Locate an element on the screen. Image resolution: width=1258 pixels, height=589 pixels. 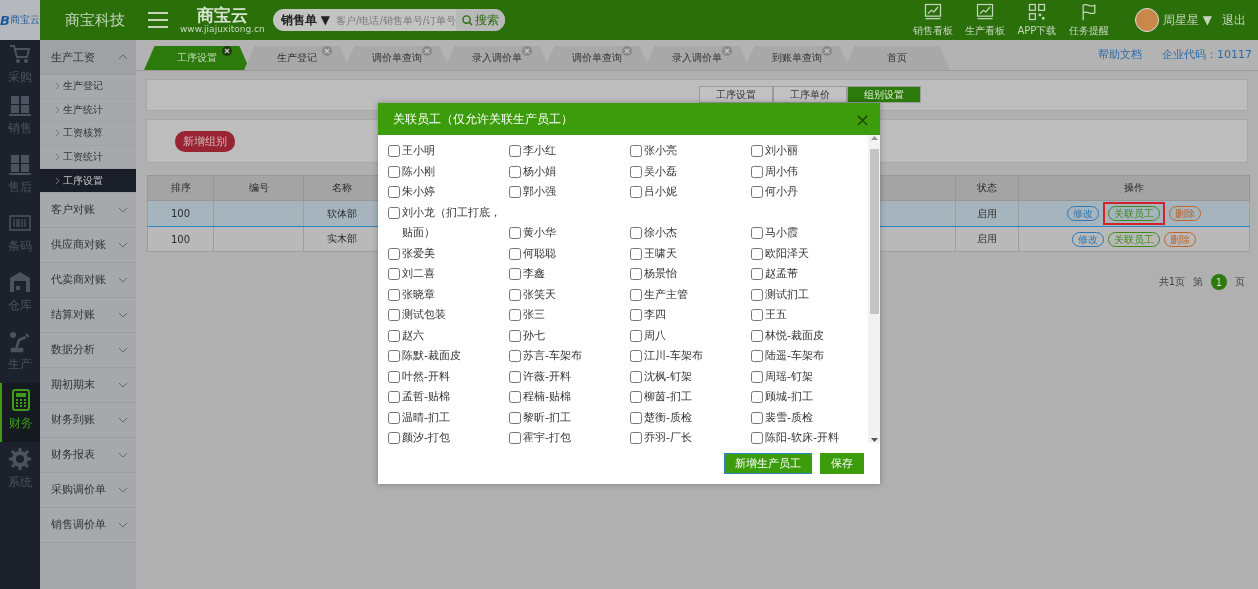
sidebar-group: 生产工资 is located at coordinates (88, 57).